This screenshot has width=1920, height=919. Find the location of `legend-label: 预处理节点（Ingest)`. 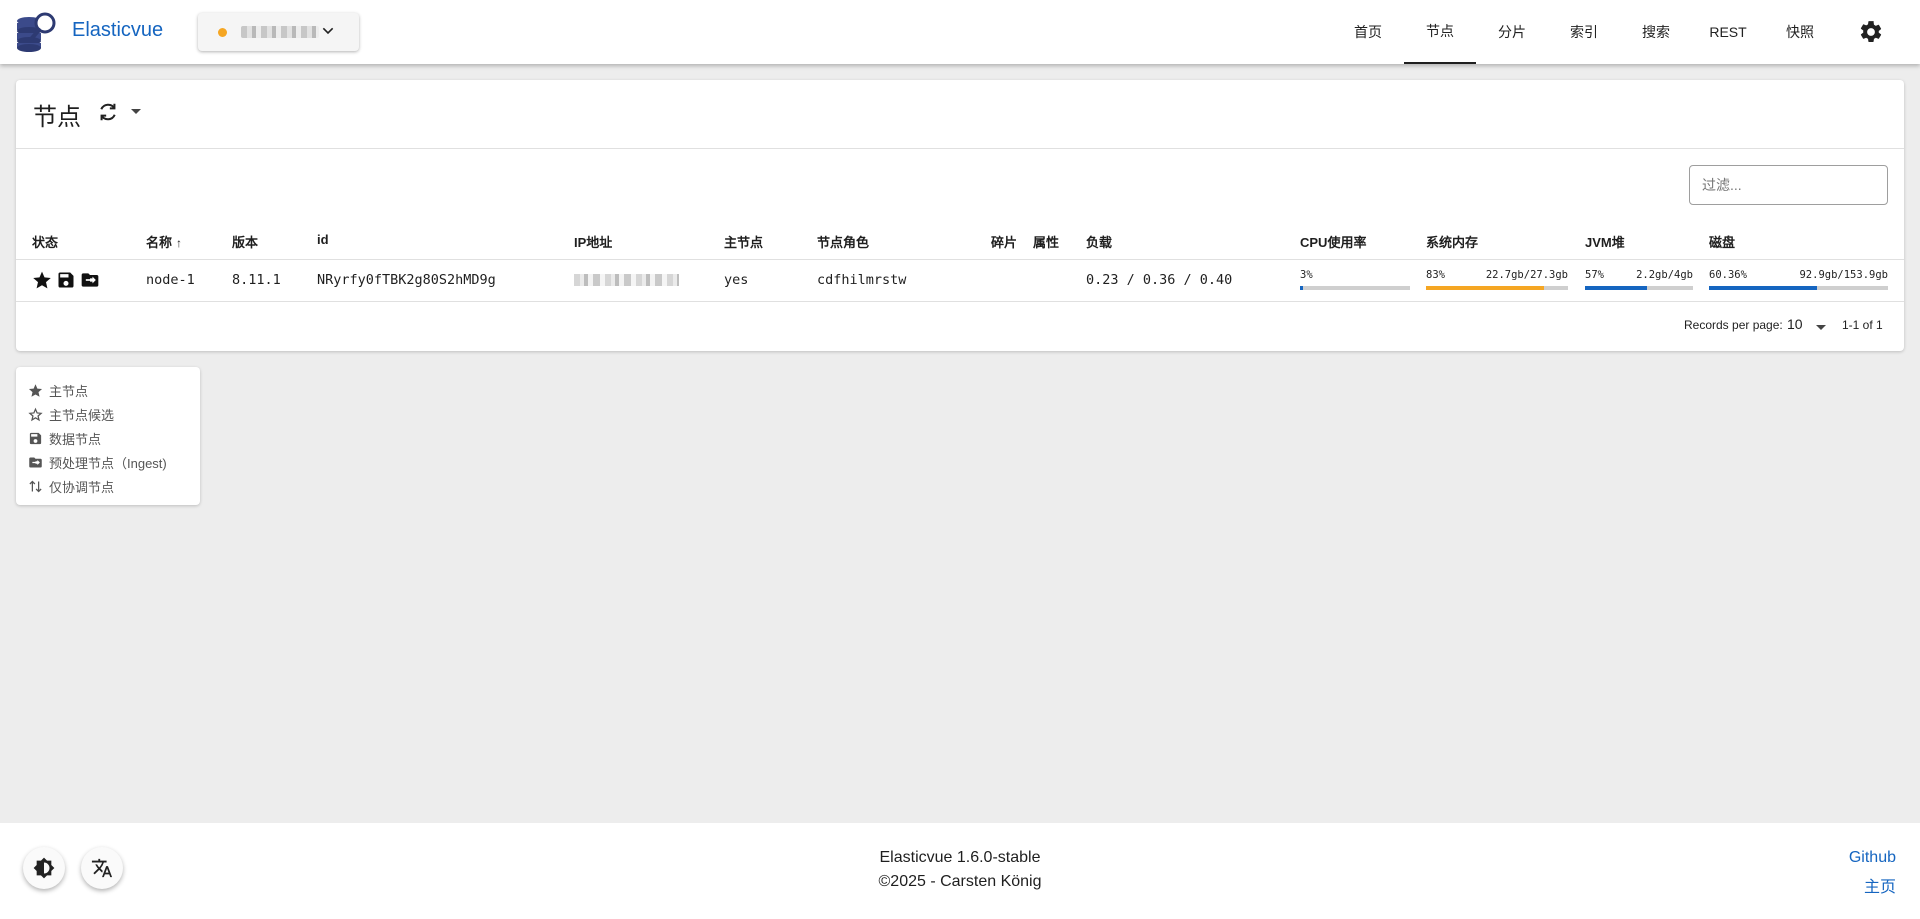

legend-label: 预处理节点（Ingest) is located at coordinates (108, 463).